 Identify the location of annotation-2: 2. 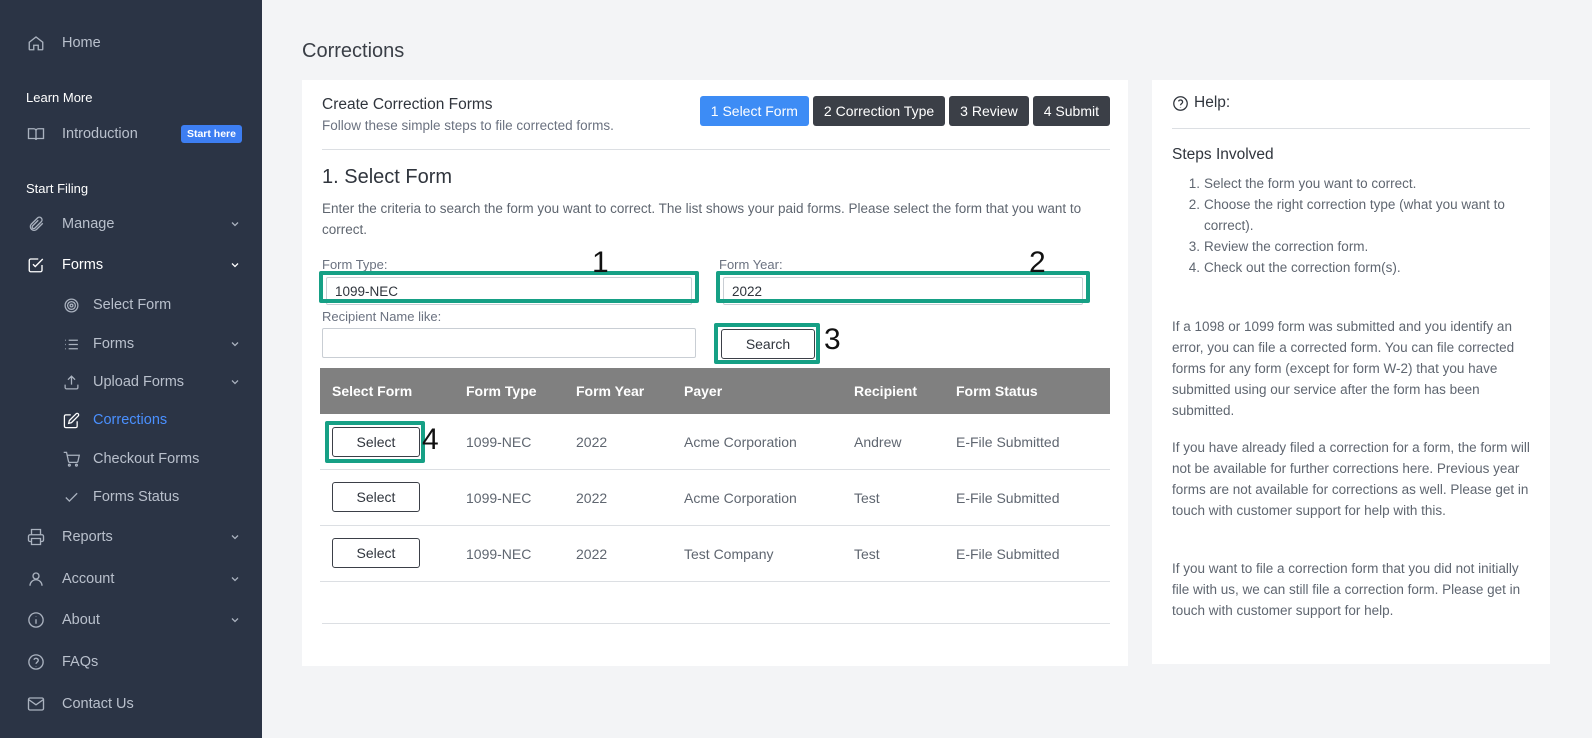
(1037, 262).